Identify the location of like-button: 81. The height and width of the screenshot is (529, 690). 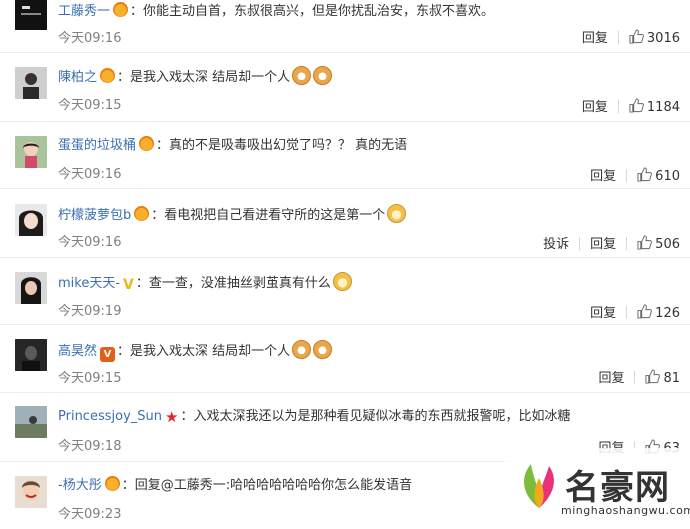
(662, 377).